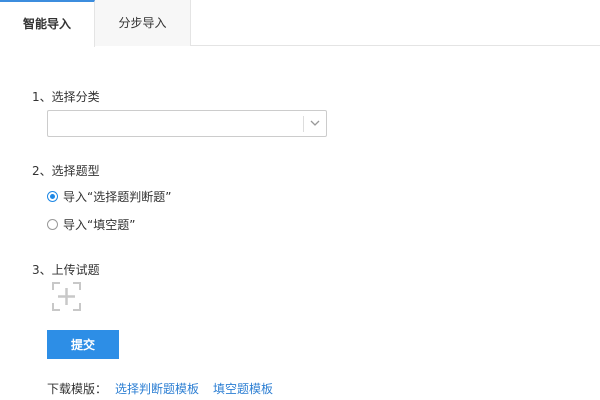  Describe the element at coordinates (315, 123) in the screenshot. I see `chevron-down-icon` at that location.